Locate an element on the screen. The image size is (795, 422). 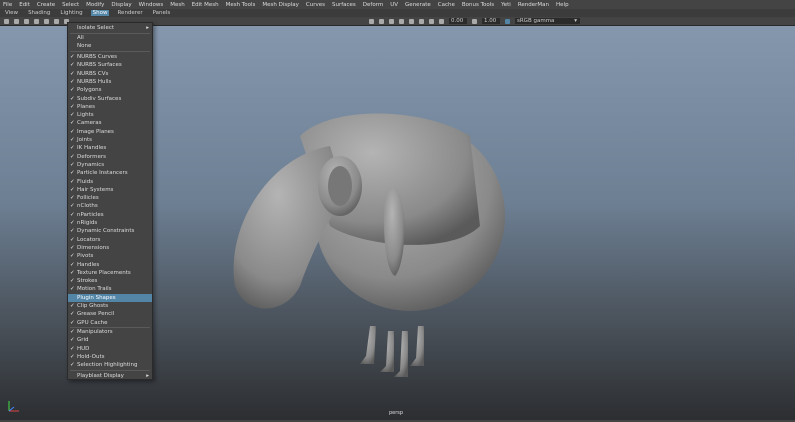
menu-mesh-display: Mesh Display is located at coordinates (280, 5).